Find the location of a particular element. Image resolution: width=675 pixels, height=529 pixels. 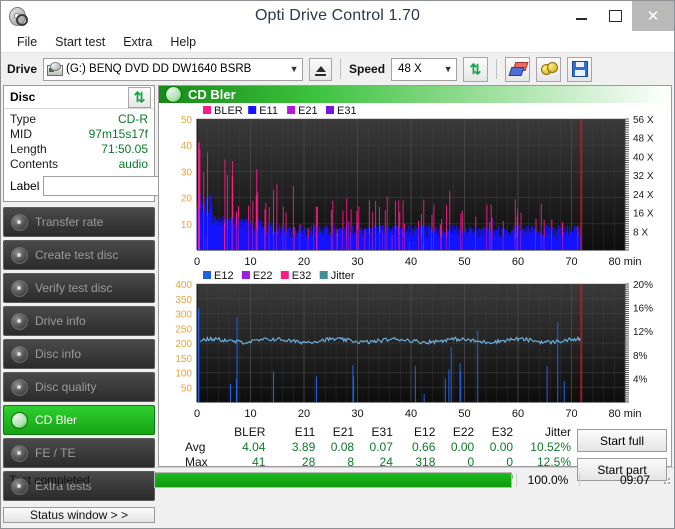

sidebar-item-disc-quality: Disc quality is located at coordinates (79, 387).